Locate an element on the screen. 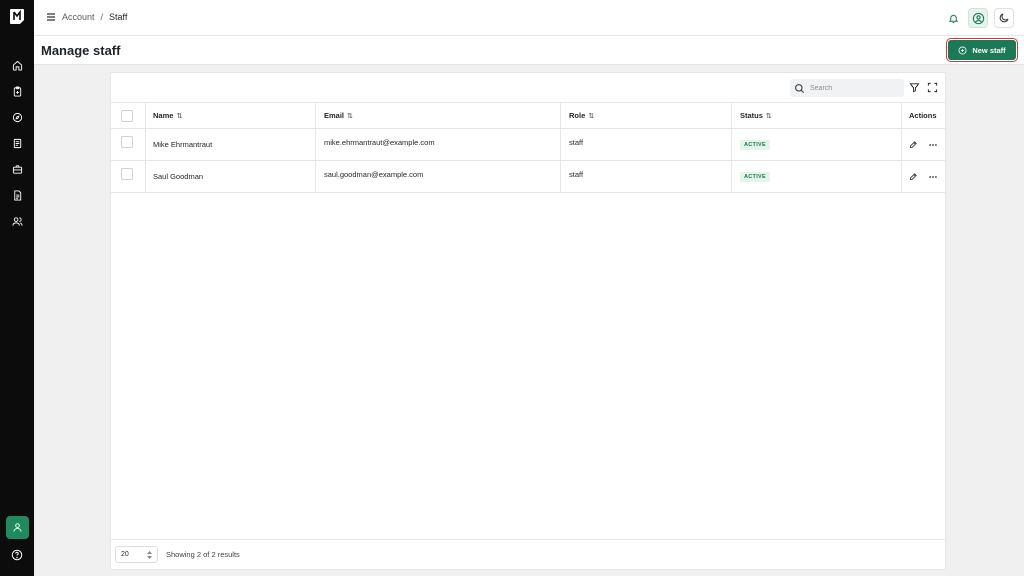 The height and width of the screenshot is (576, 1024). select-all-checkbox is located at coordinates (127, 115).